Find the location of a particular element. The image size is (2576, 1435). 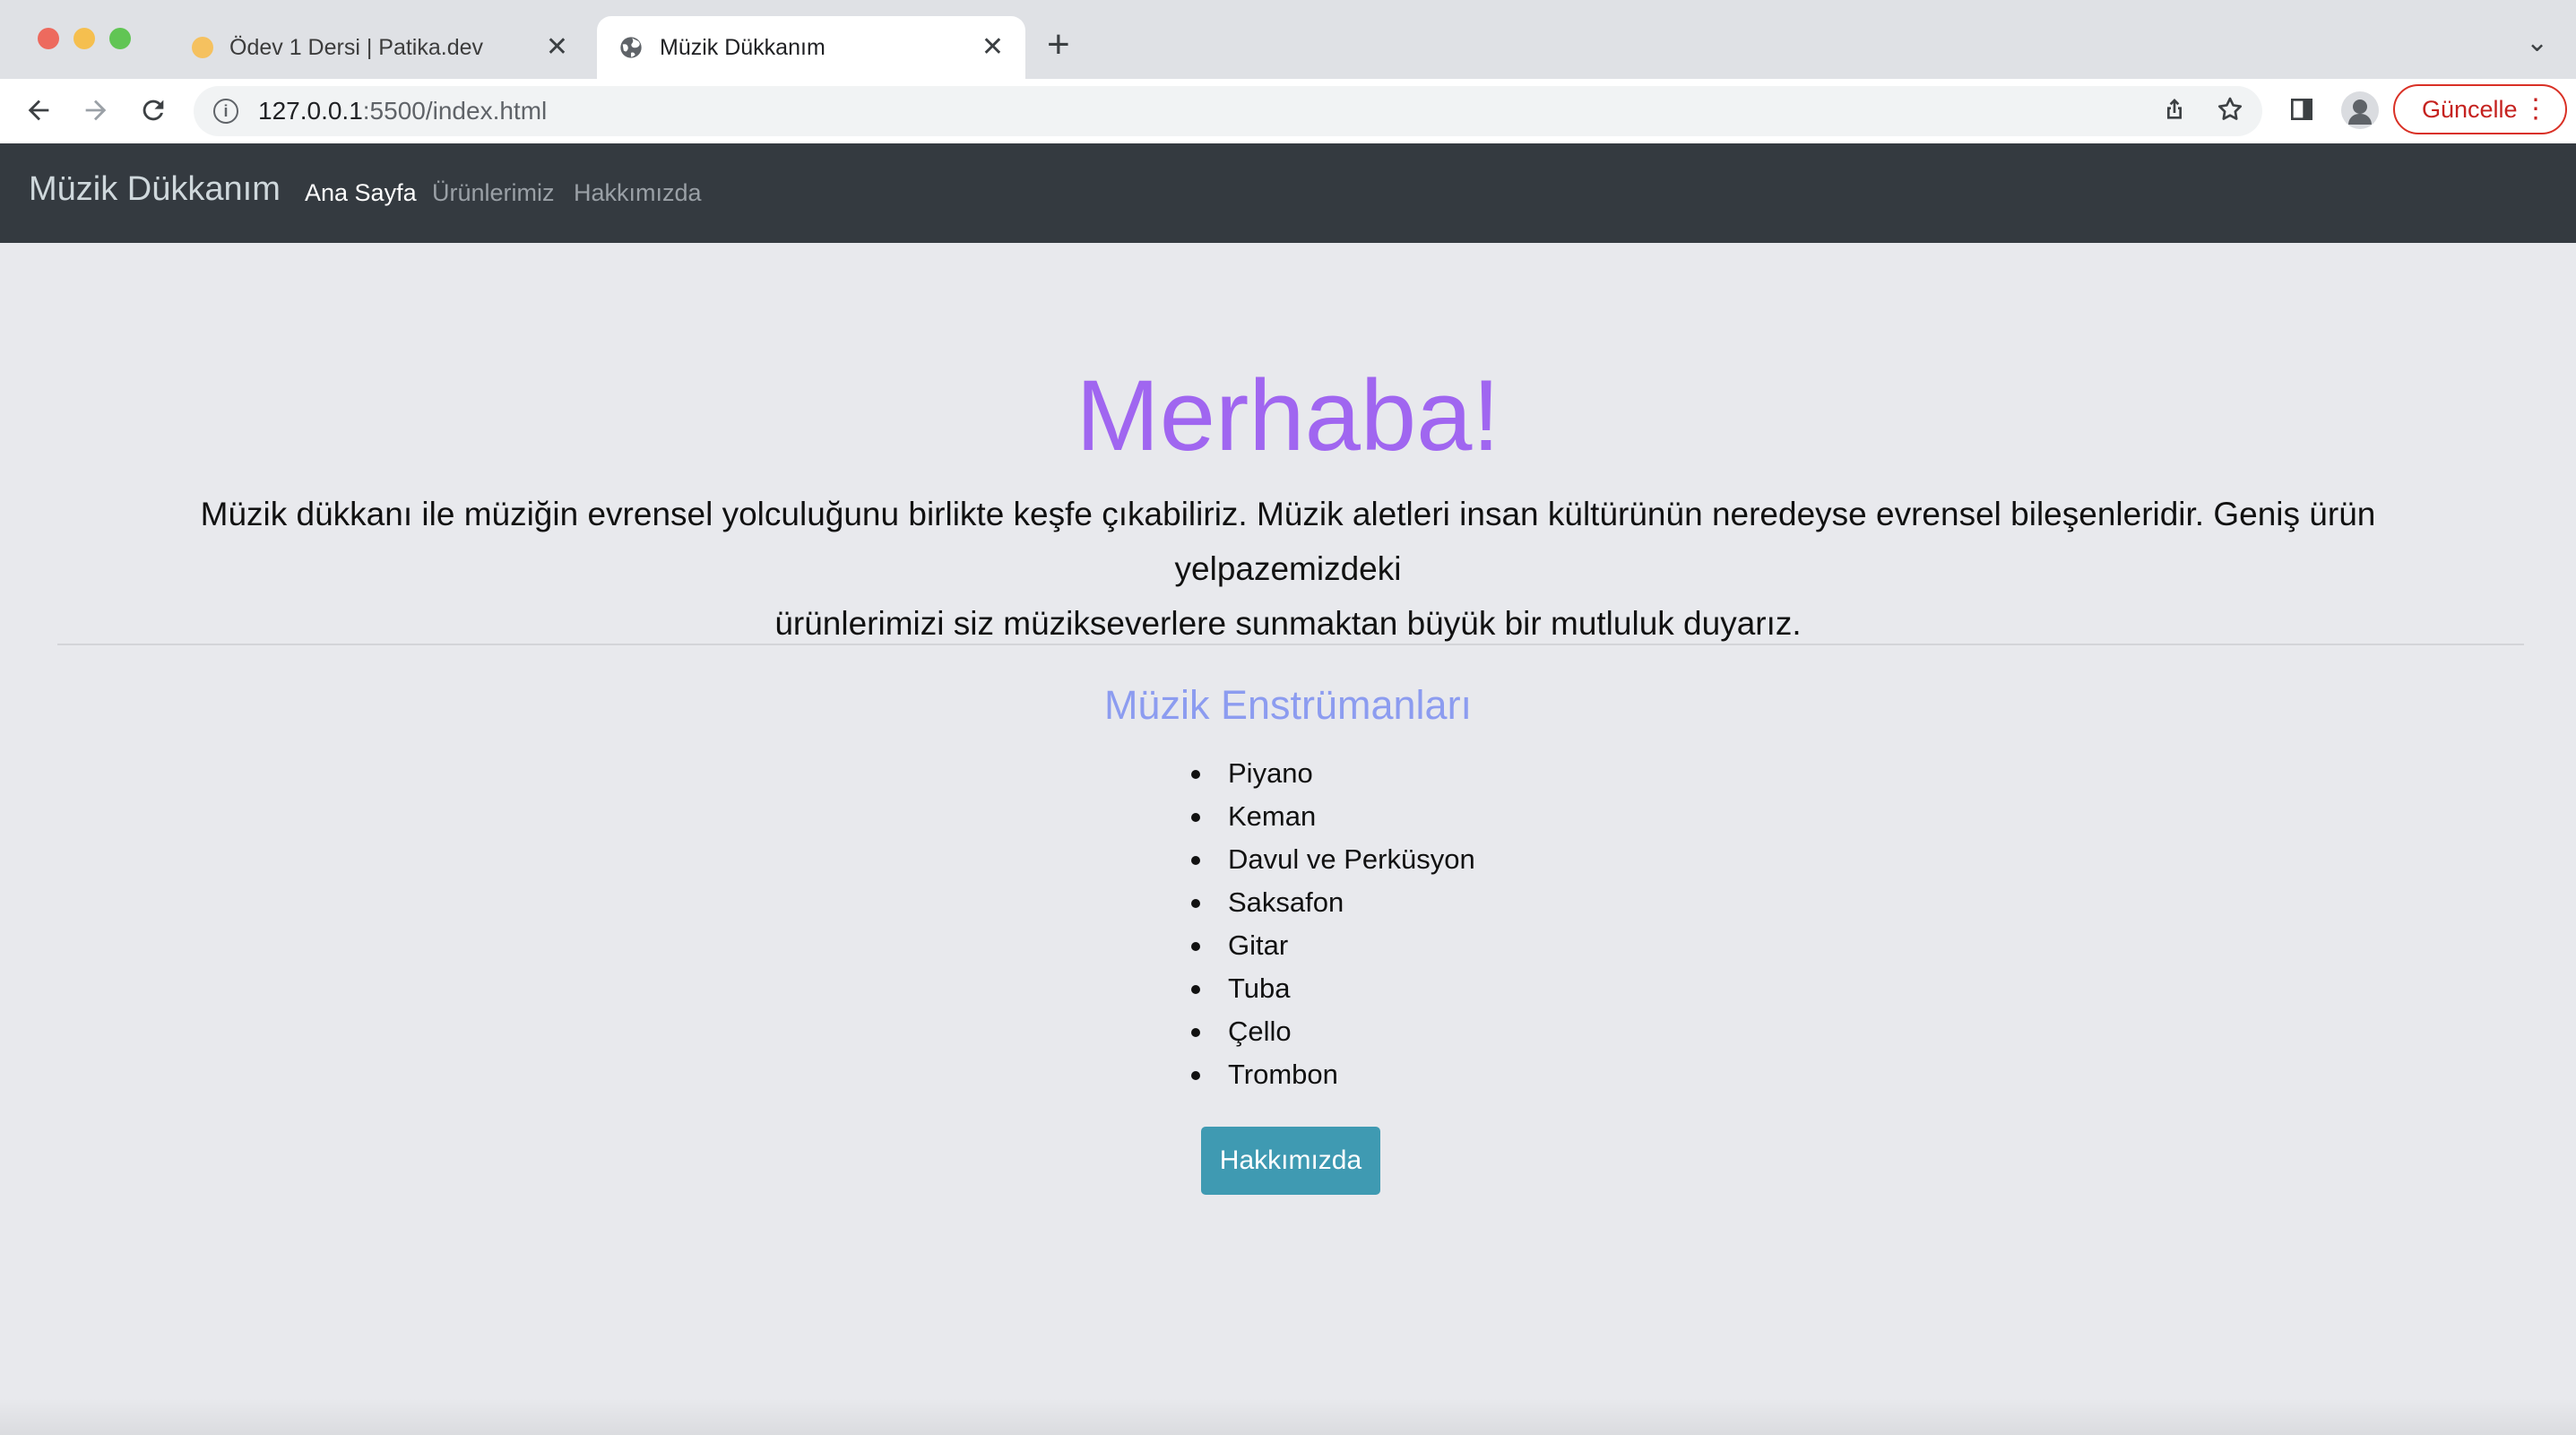

nav-link-products: Ürünlerimiz is located at coordinates (493, 193).